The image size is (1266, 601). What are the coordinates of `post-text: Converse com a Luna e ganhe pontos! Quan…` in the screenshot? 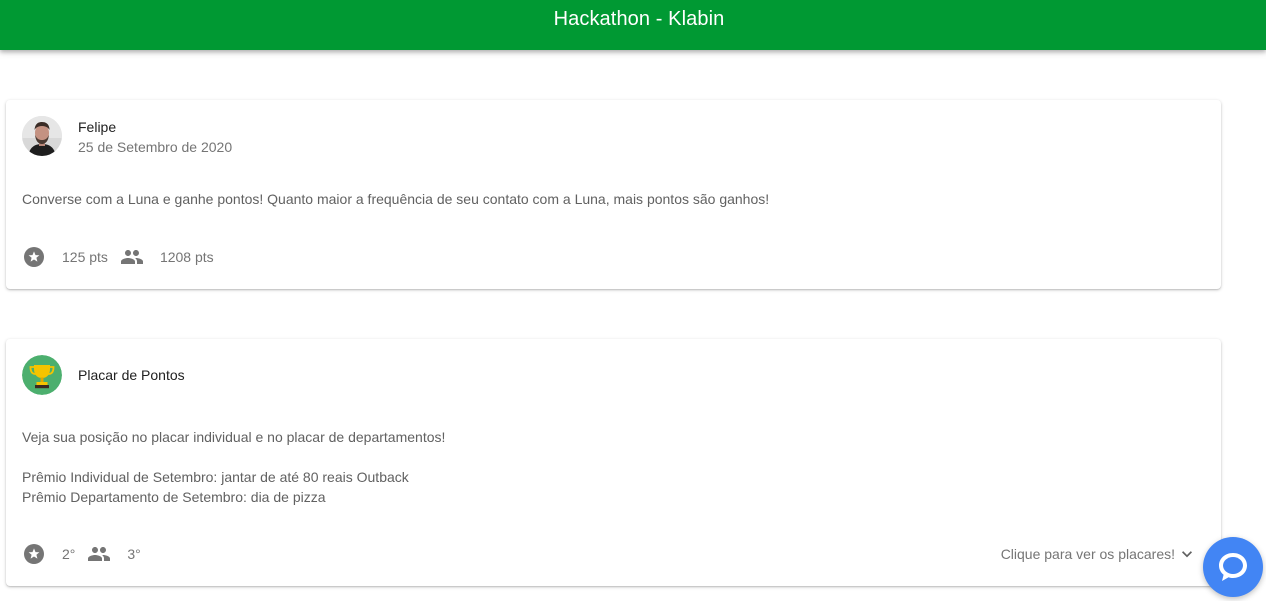 It's located at (396, 199).